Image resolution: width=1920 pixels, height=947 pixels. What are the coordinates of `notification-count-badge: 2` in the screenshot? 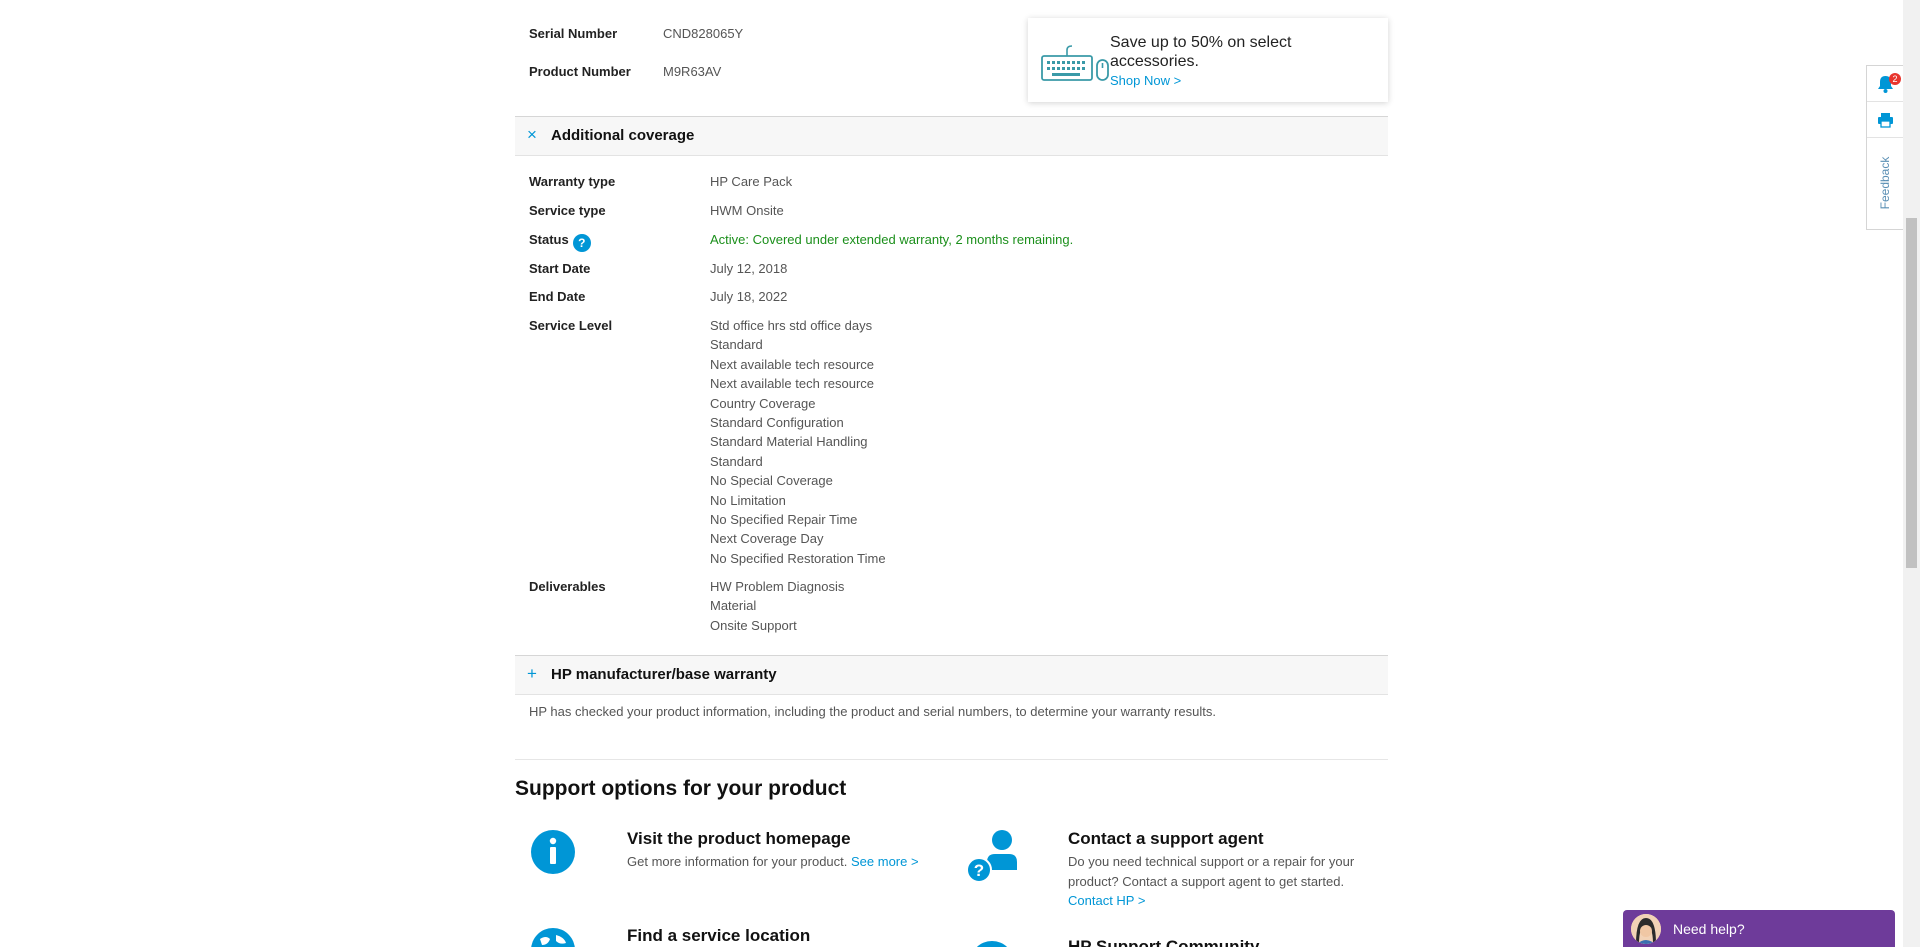 It's located at (1895, 79).